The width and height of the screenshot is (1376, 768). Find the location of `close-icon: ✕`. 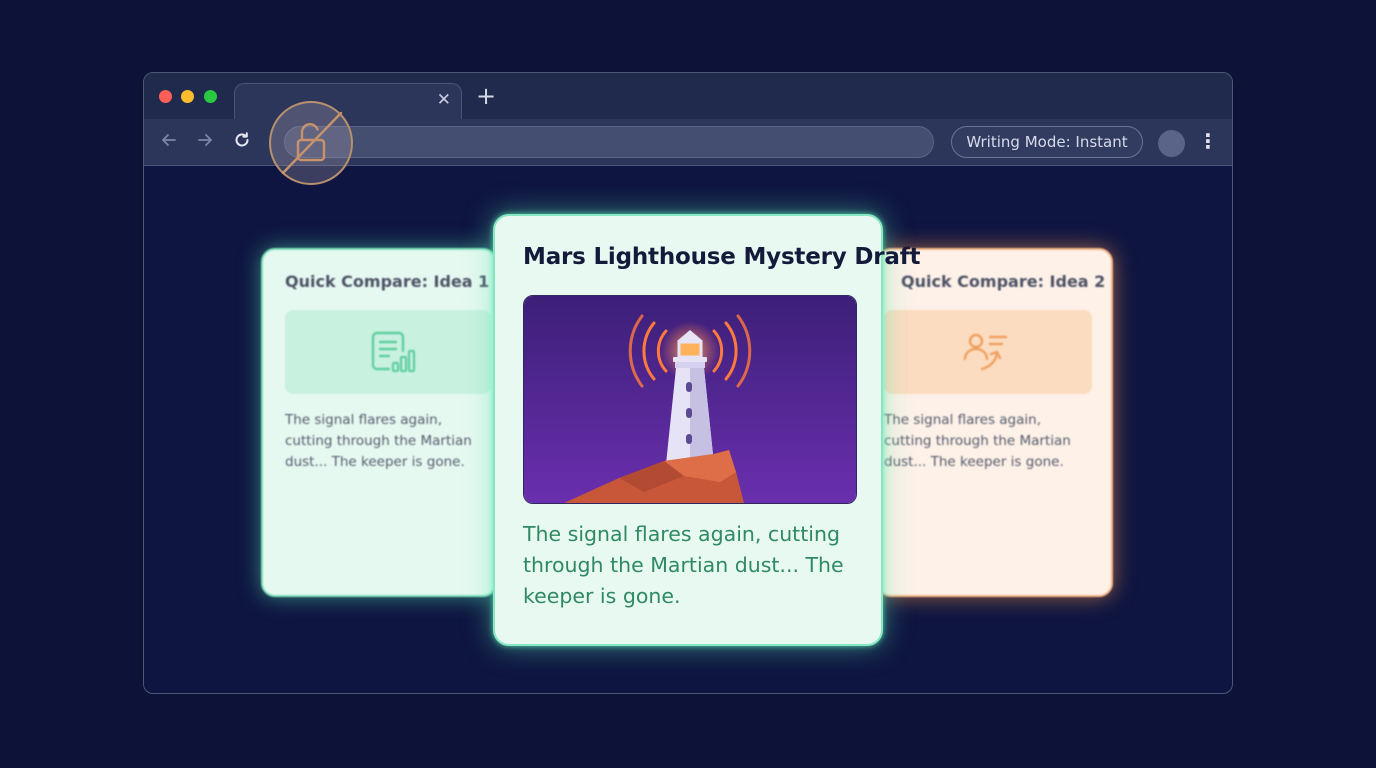

close-icon: ✕ is located at coordinates (444, 100).